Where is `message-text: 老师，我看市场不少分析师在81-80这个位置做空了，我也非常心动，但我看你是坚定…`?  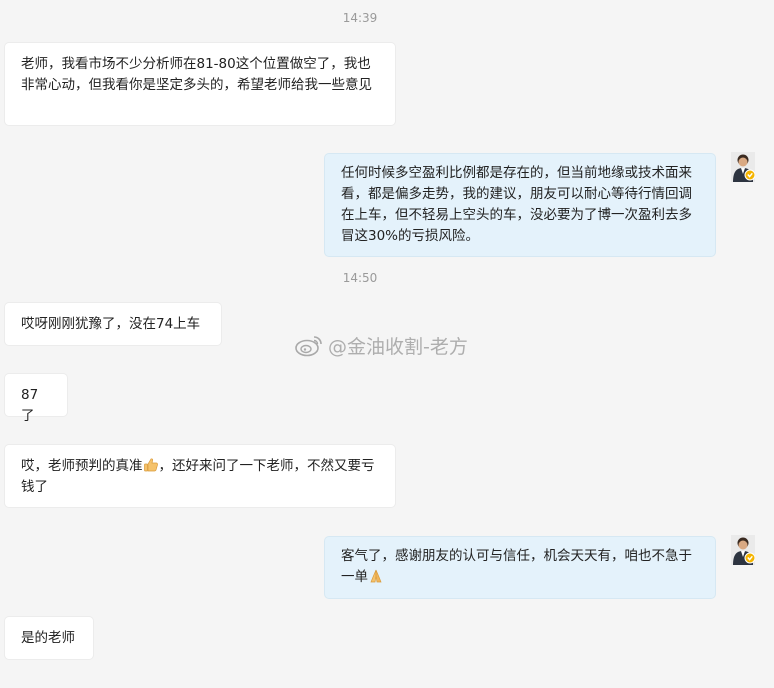
message-text: 老师，我看市场不少分析师在81-80这个位置做空了，我也非常心动，但我看你是坚定… is located at coordinates (196, 74).